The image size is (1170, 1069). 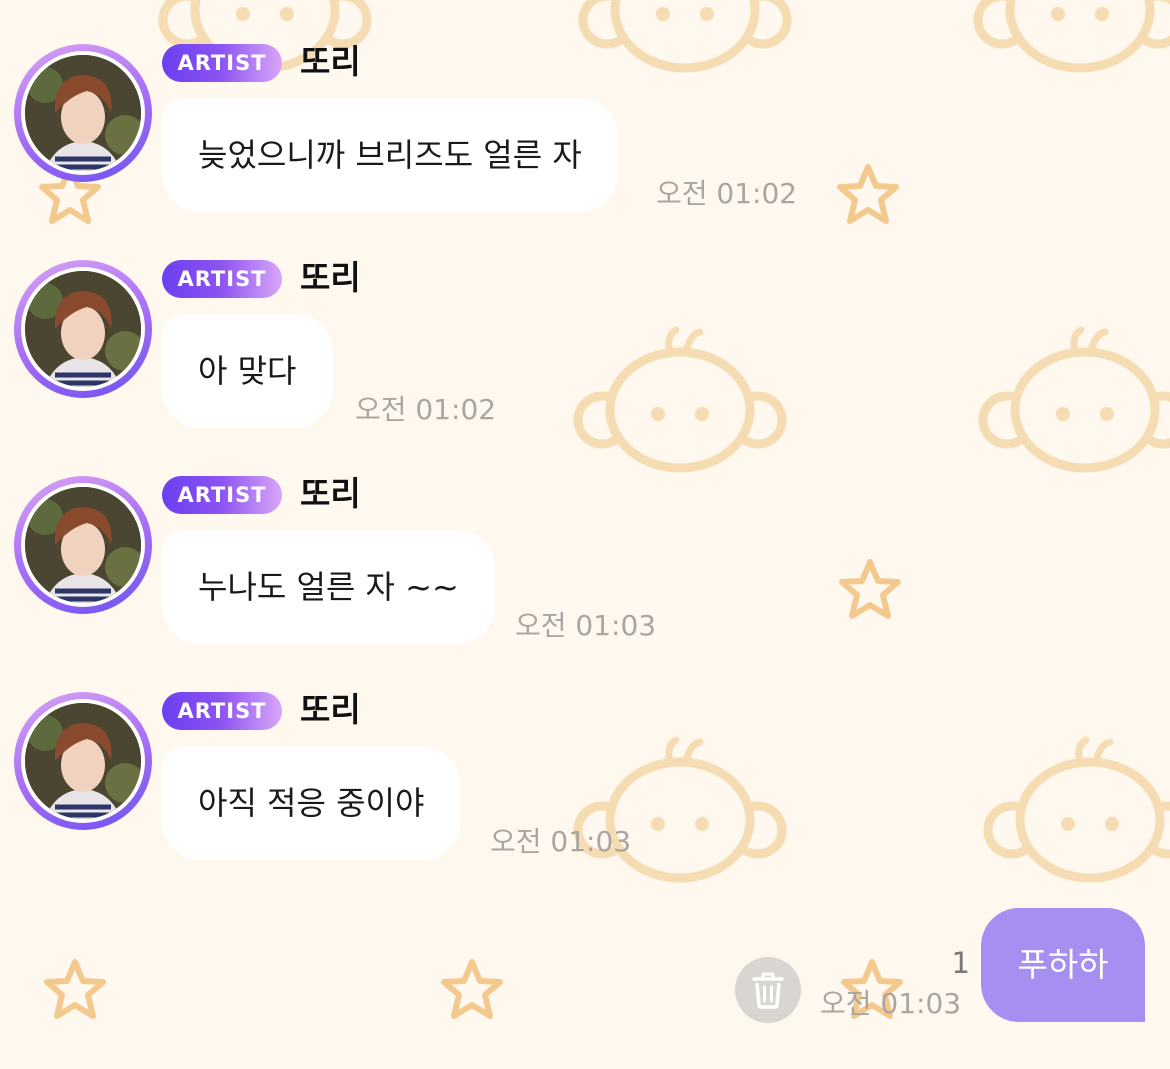 I want to click on message-bubble: 아 맞다, so click(x=247, y=371).